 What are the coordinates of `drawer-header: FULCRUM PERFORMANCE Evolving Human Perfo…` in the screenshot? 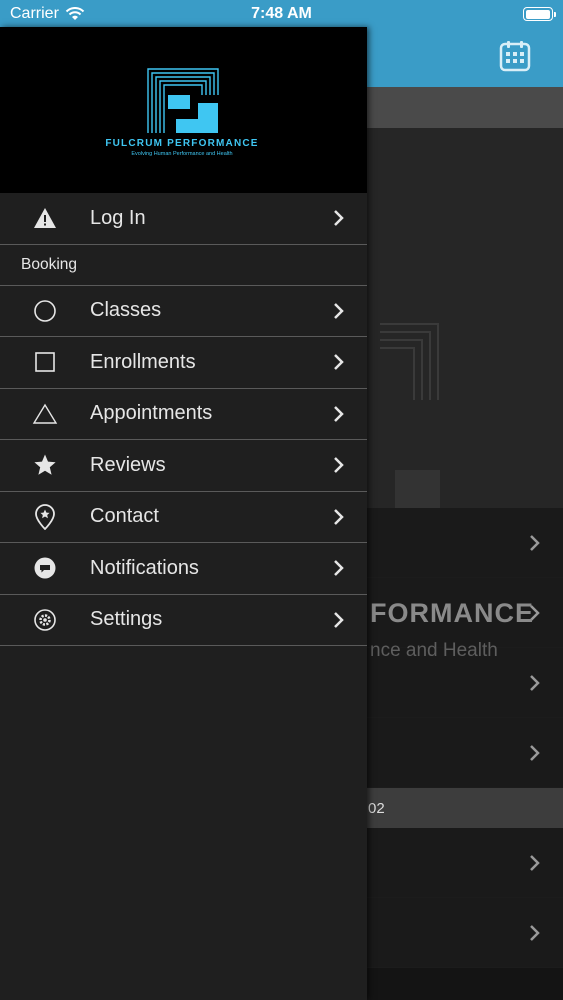 It's located at (183, 110).